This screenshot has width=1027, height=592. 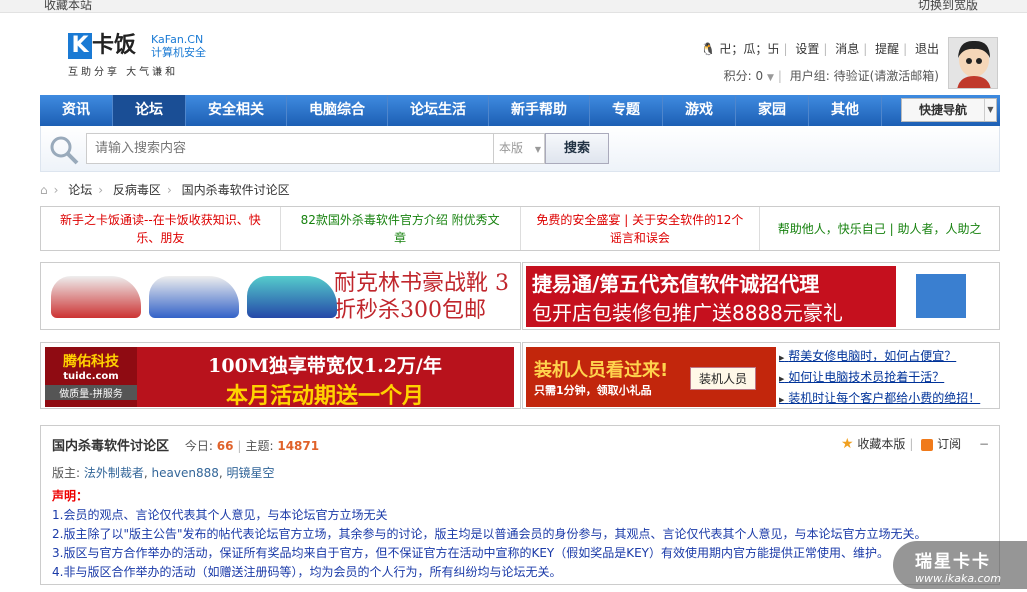 What do you see at coordinates (949, 444) in the screenshot?
I see `subscribe-button: 订阅` at bounding box center [949, 444].